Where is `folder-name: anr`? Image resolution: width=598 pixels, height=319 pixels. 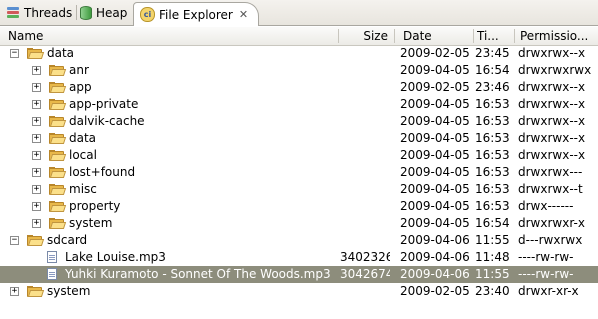
folder-name: anr is located at coordinates (79, 70).